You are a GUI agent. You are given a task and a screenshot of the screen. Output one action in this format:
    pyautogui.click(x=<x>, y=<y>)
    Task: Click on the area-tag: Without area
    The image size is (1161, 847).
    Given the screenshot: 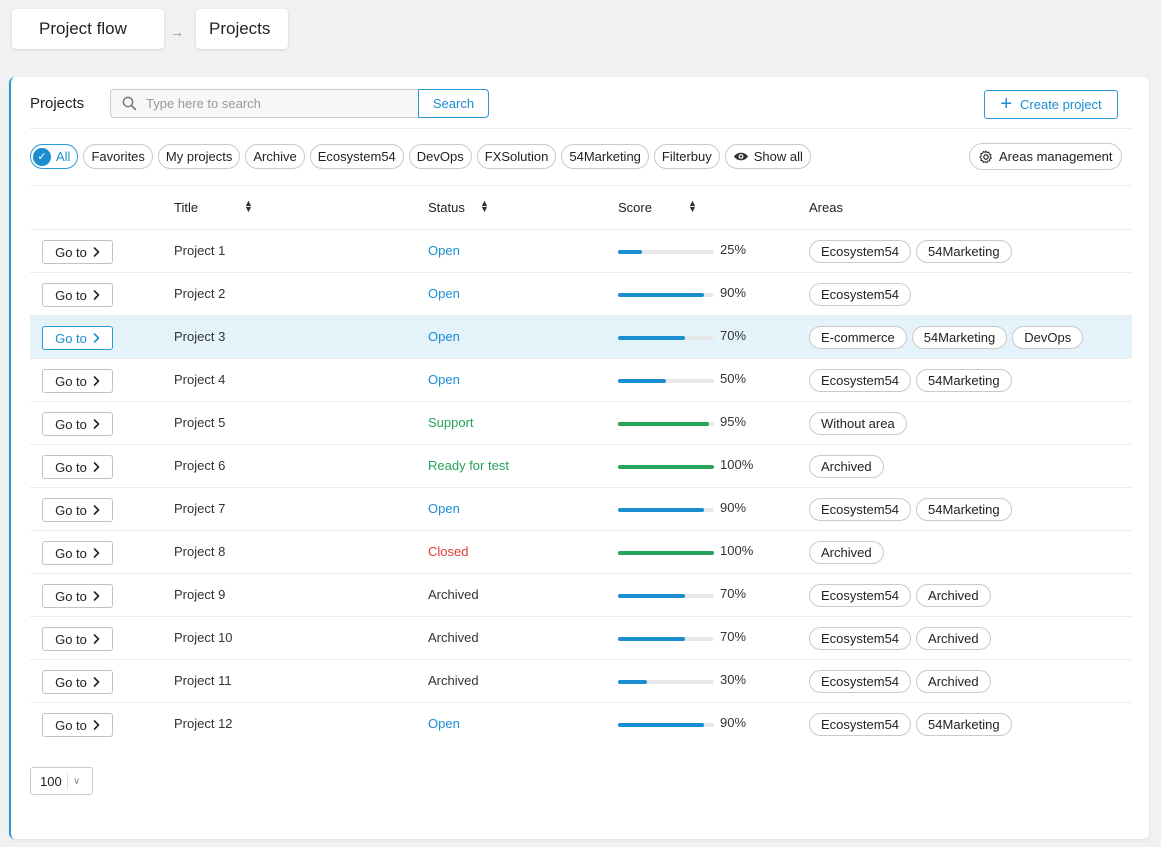 What is the action you would take?
    pyautogui.click(x=858, y=423)
    